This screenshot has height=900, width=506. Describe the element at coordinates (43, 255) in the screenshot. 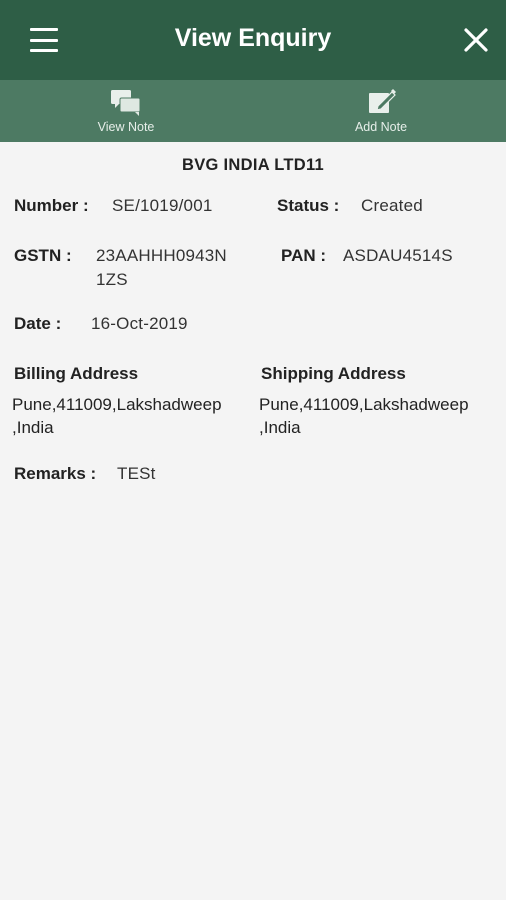

I see `gstn-label: GSTN :` at that location.